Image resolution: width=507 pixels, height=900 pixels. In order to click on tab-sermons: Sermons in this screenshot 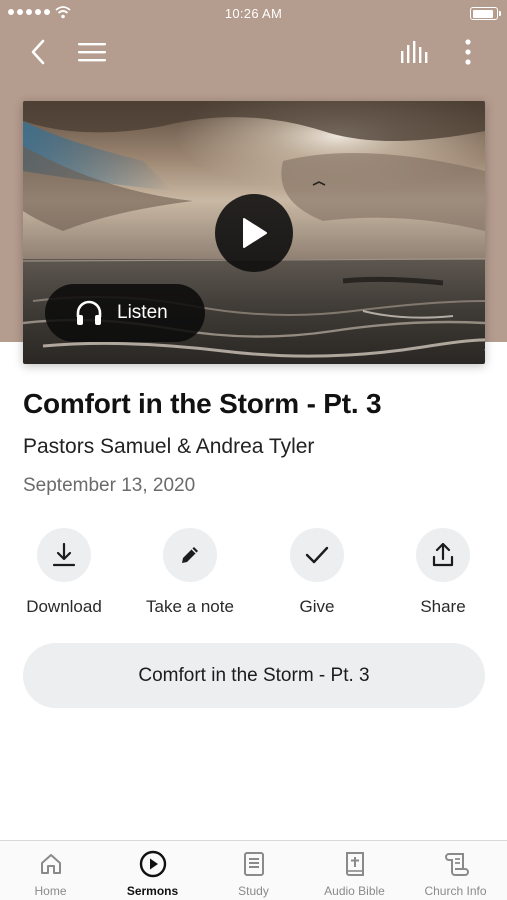, I will do `click(152, 870)`.